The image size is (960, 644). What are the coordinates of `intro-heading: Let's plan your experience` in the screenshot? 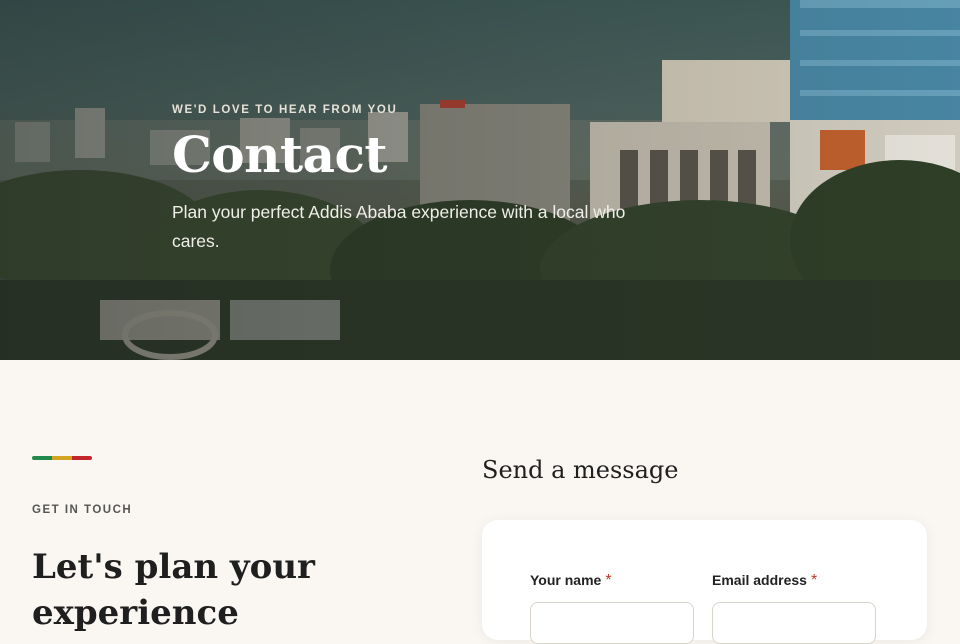 It's located at (173, 590).